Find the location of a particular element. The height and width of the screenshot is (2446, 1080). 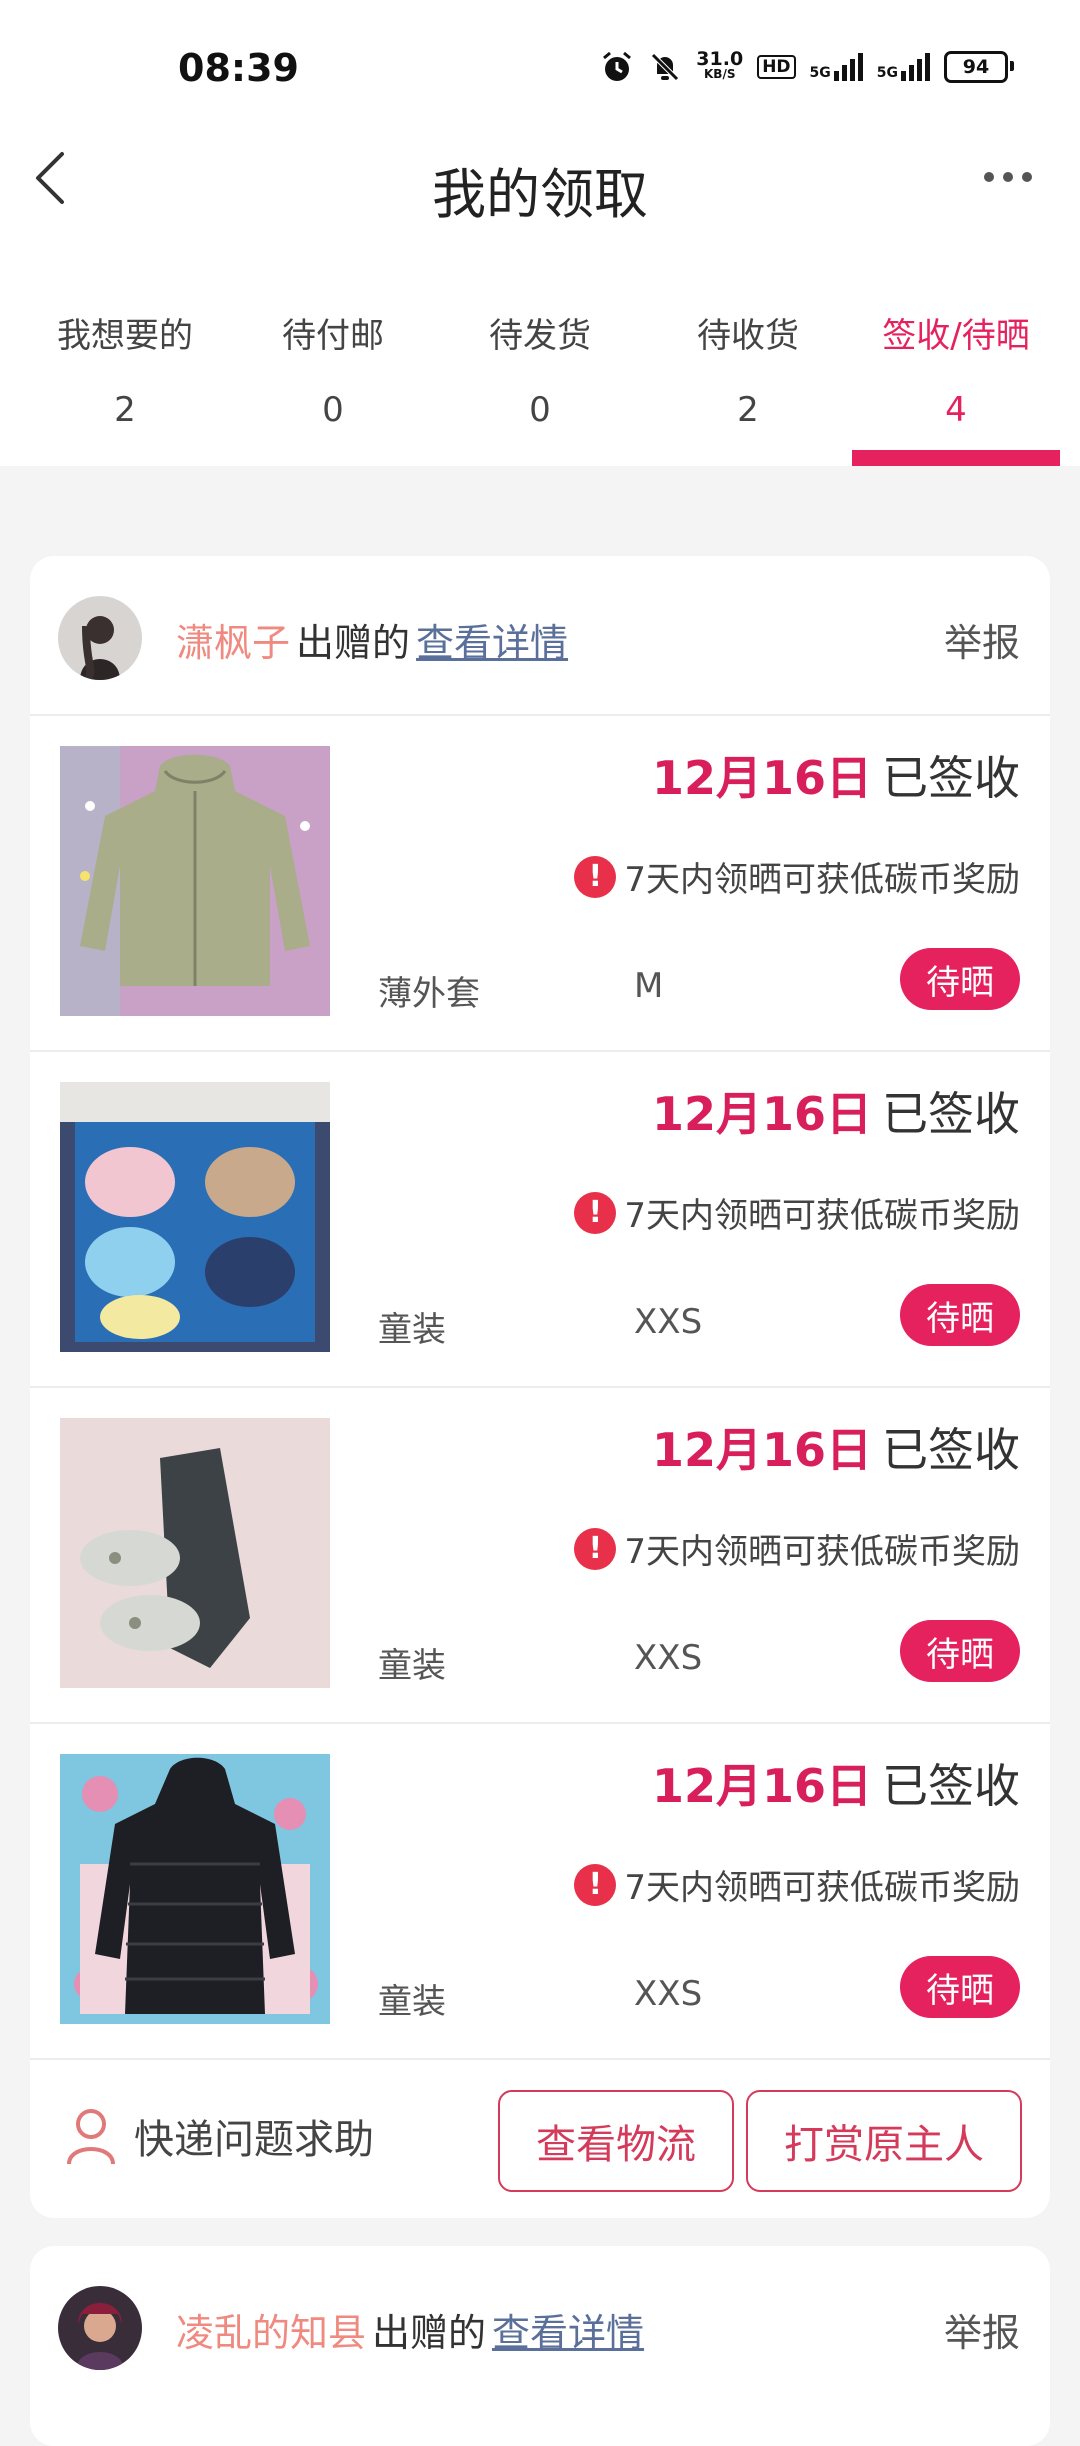

person-icon is located at coordinates (91, 2137).